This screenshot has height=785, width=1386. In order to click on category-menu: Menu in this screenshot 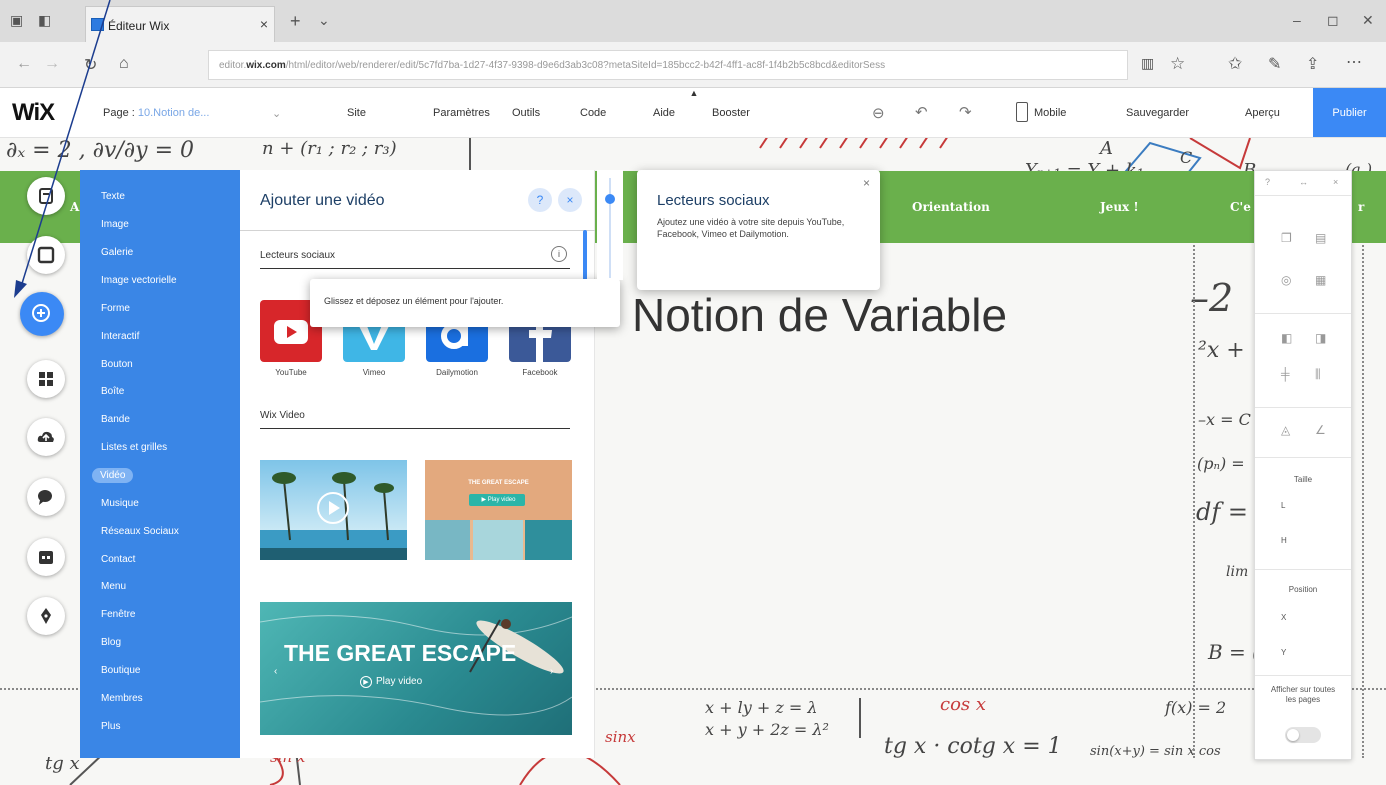, I will do `click(113, 586)`.